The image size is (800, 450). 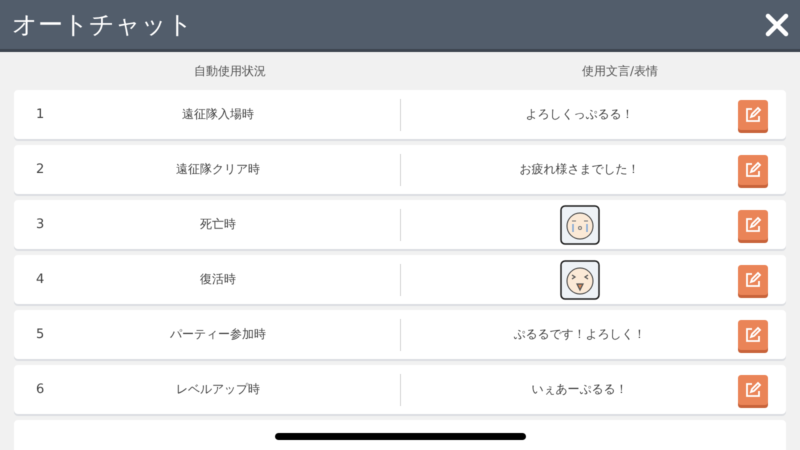 What do you see at coordinates (777, 25) in the screenshot?
I see `close-button` at bounding box center [777, 25].